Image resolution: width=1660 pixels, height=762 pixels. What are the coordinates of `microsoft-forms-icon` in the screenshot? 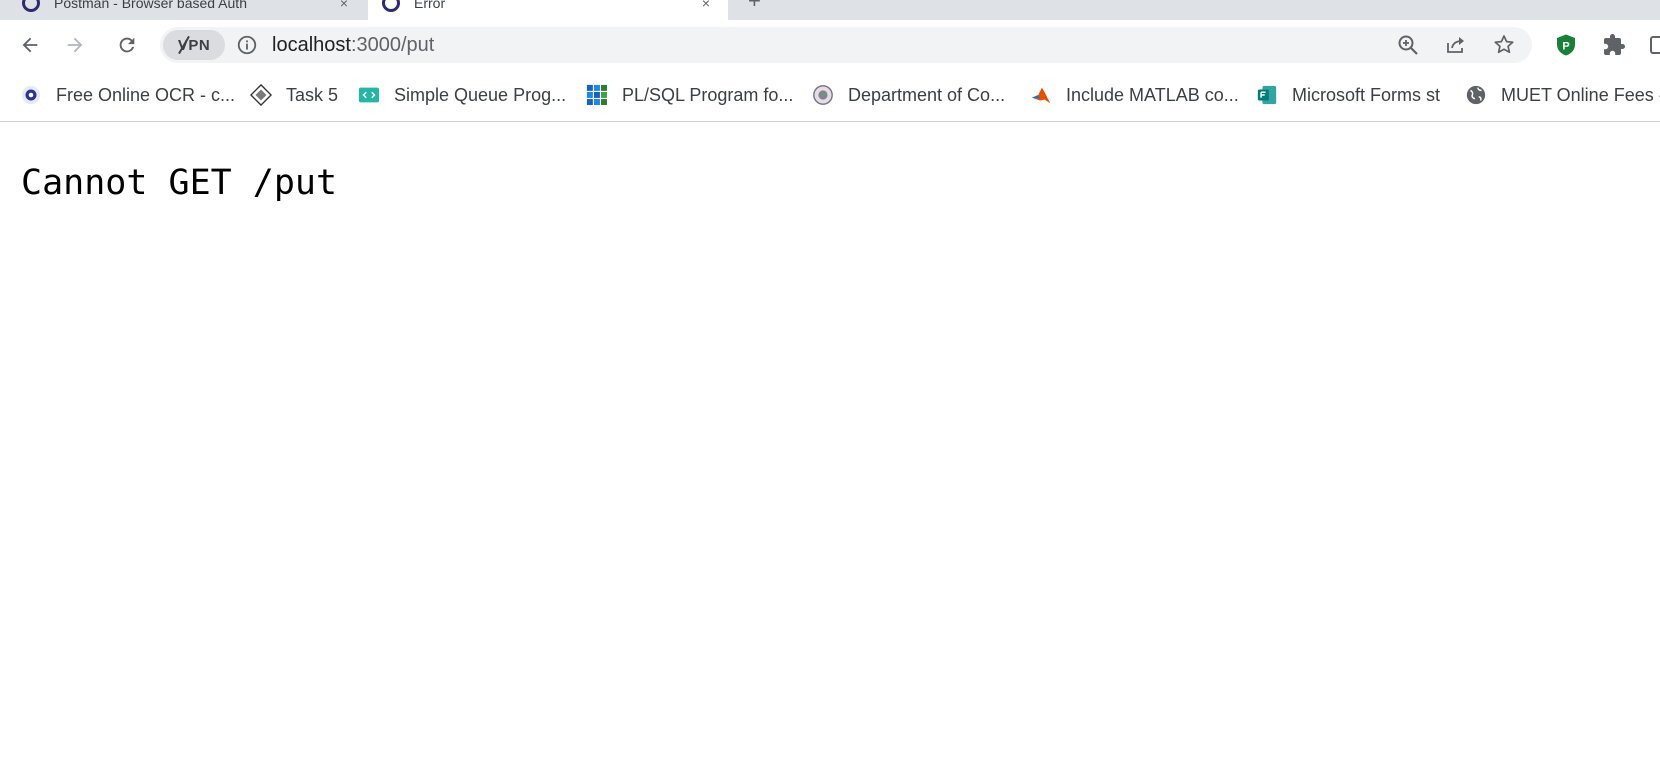 It's located at (1267, 95).